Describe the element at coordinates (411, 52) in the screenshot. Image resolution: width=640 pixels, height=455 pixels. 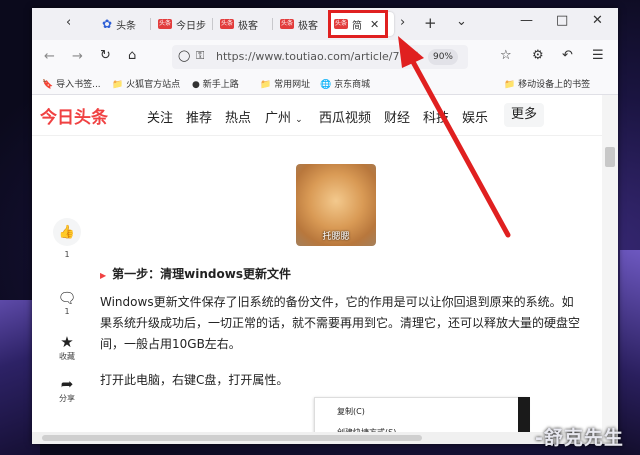
I see `arrow-head` at that location.